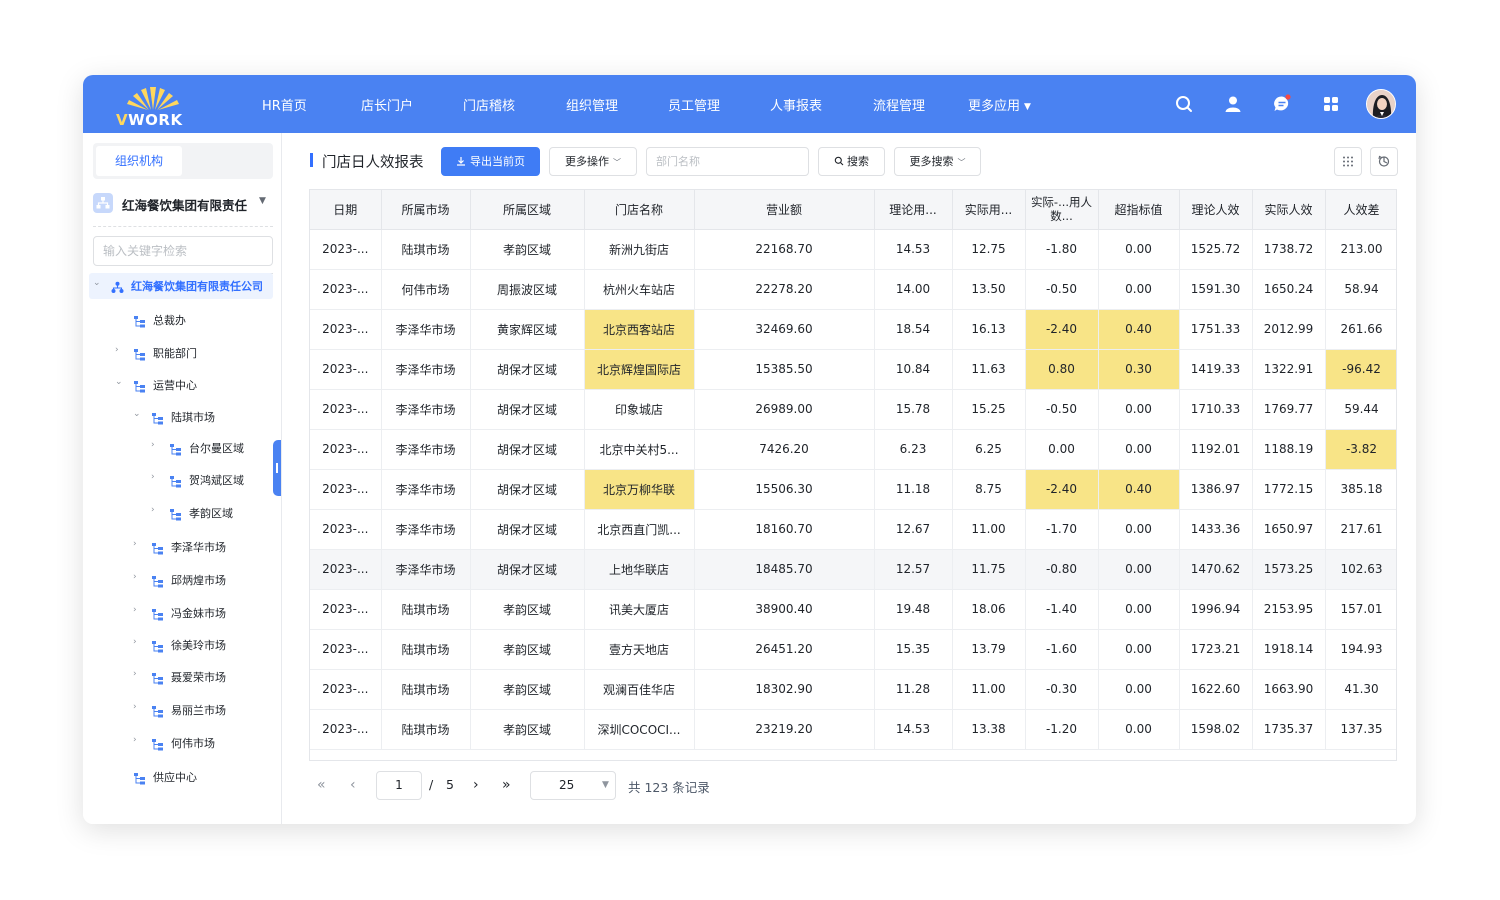  Describe the element at coordinates (1360, 210) in the screenshot. I see `column-header: 人效差` at that location.